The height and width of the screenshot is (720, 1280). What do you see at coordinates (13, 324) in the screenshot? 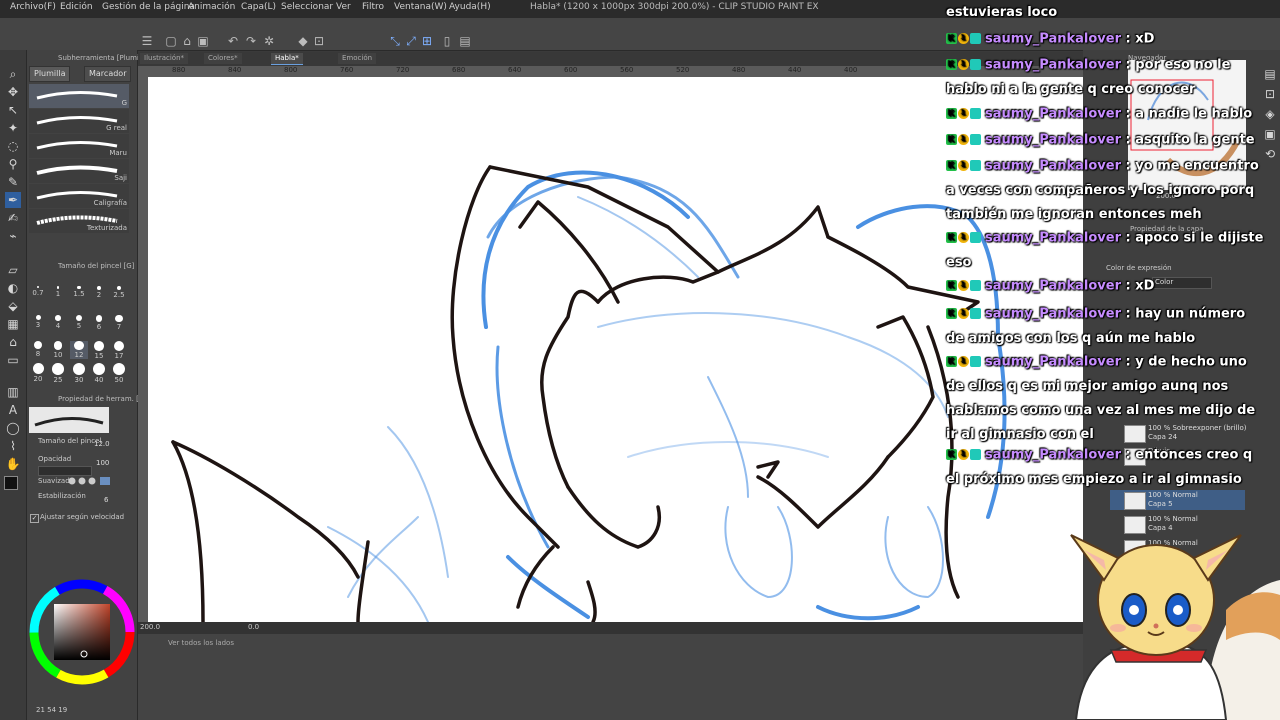
I see `gradient-icon: ▦` at bounding box center [13, 324].